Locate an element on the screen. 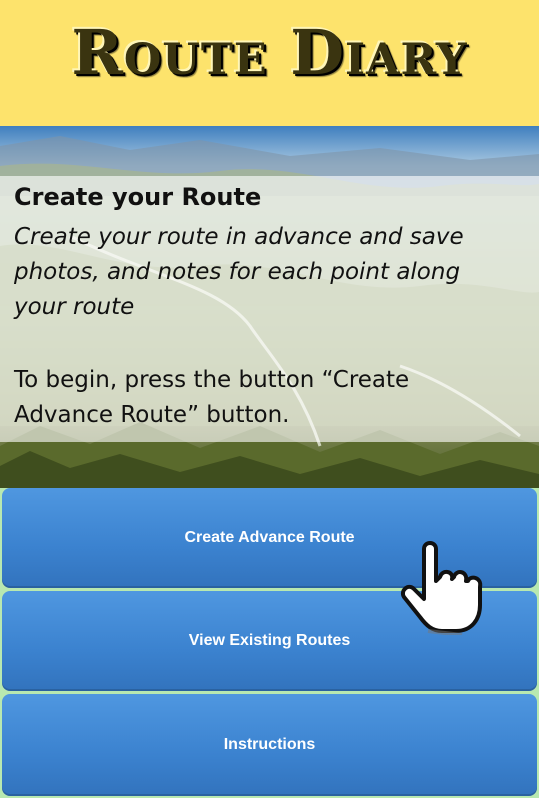 This screenshot has width=539, height=798. pointing-hand-icon is located at coordinates (442, 588).